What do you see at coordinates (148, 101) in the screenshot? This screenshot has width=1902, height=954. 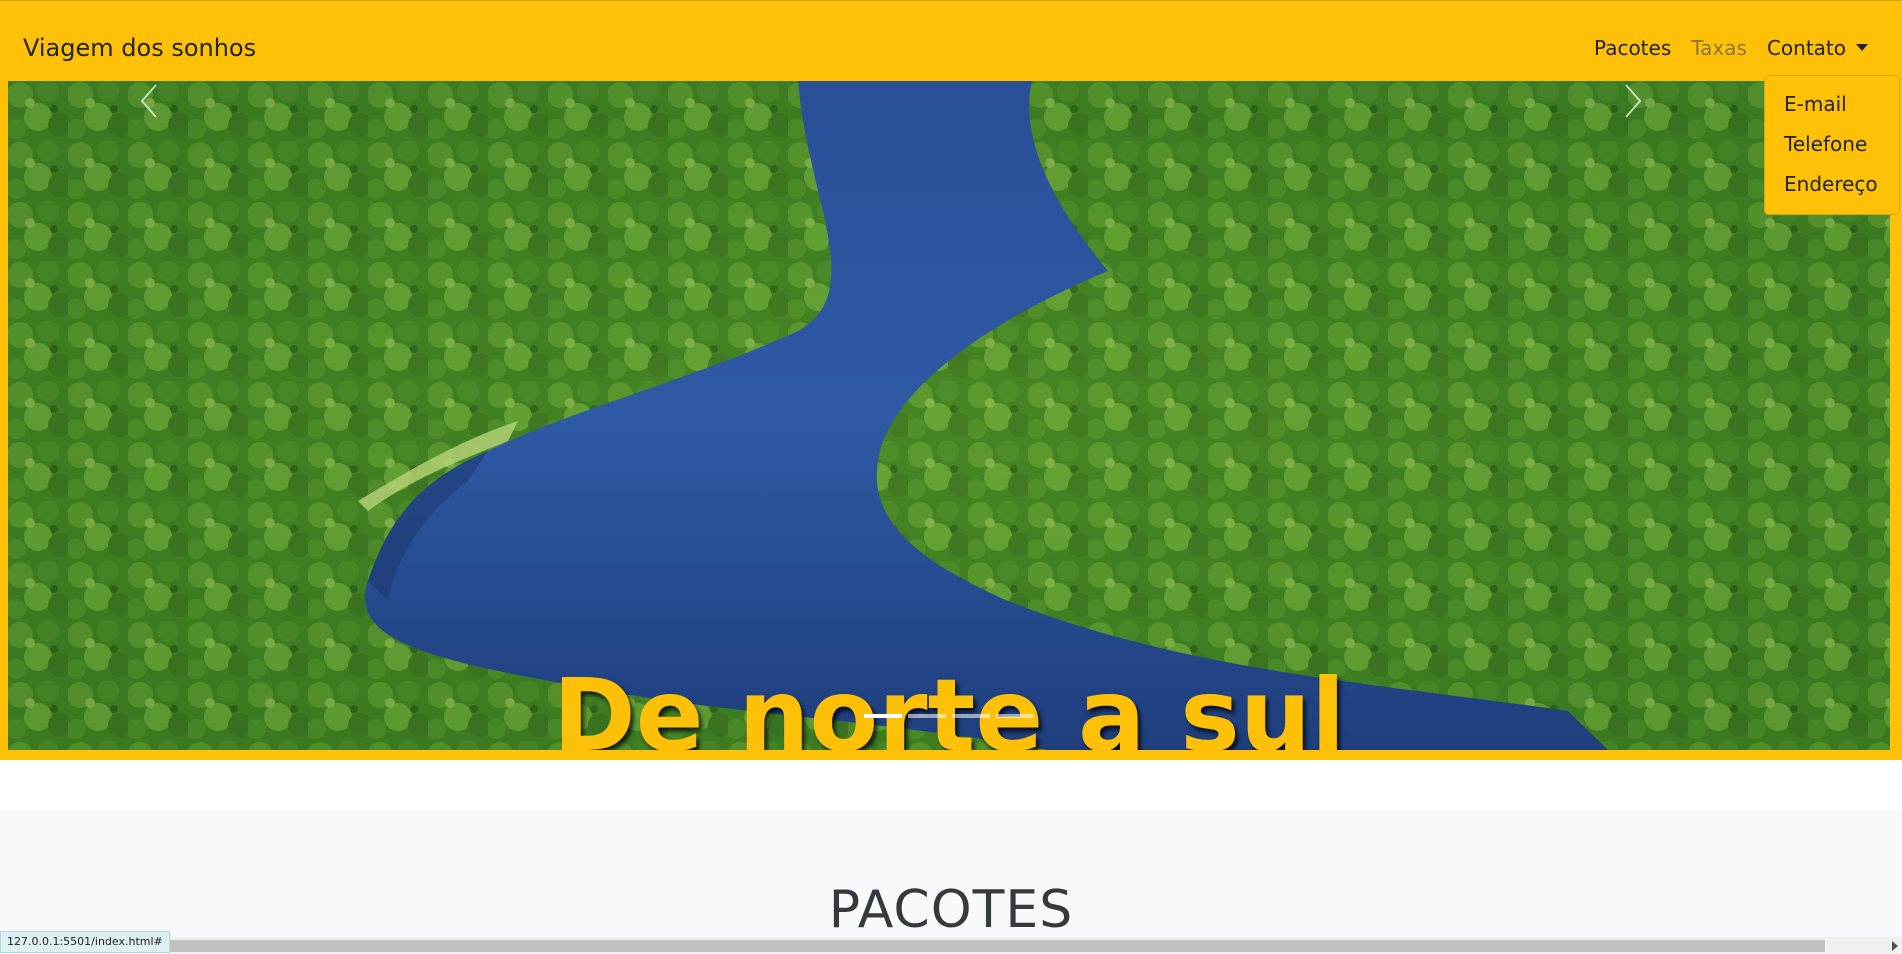 I see `chevron-left-icon` at bounding box center [148, 101].